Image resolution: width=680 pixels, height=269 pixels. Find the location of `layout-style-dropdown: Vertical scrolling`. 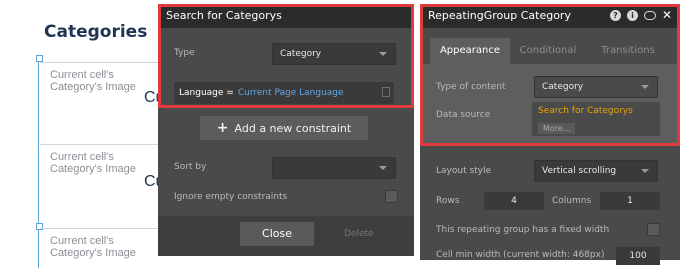

layout-style-dropdown: Vertical scrolling is located at coordinates (596, 171).